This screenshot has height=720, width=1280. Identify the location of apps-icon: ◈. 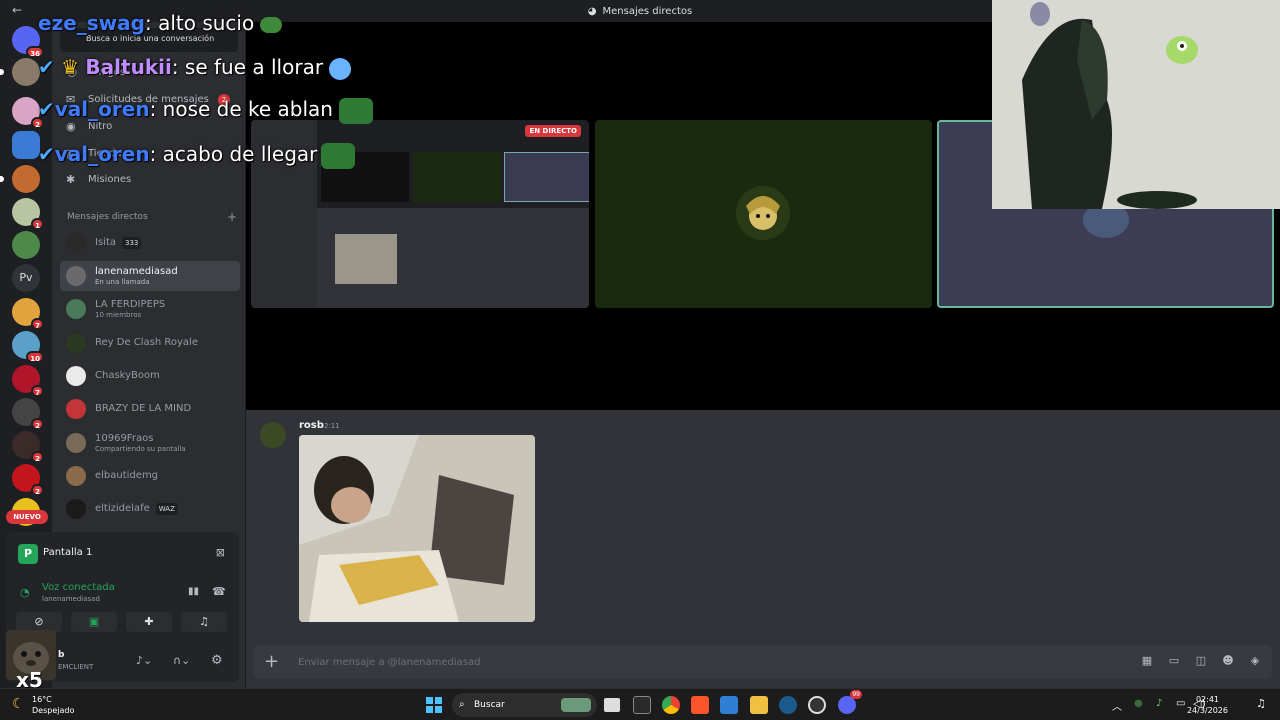
(1255, 661).